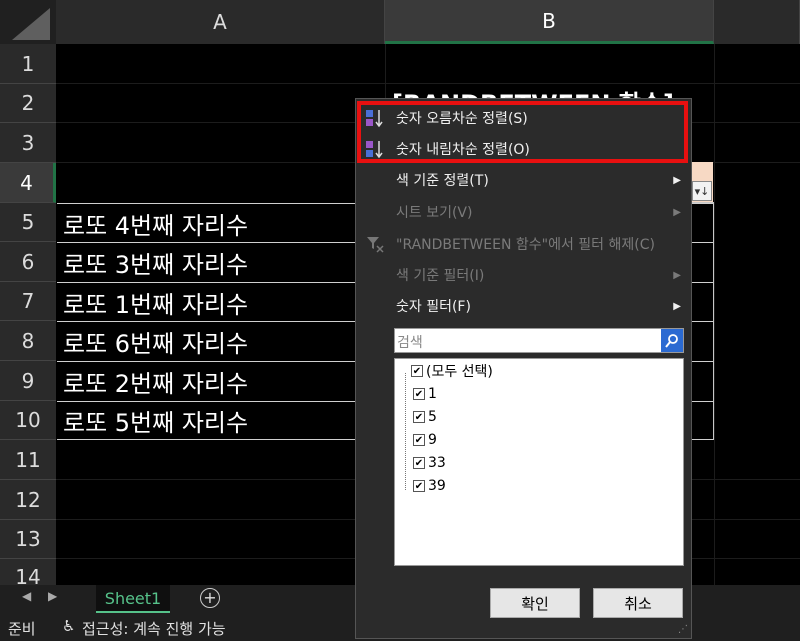 The image size is (800, 641). What do you see at coordinates (28, 341) in the screenshot?
I see `row-header-8: 8` at bounding box center [28, 341].